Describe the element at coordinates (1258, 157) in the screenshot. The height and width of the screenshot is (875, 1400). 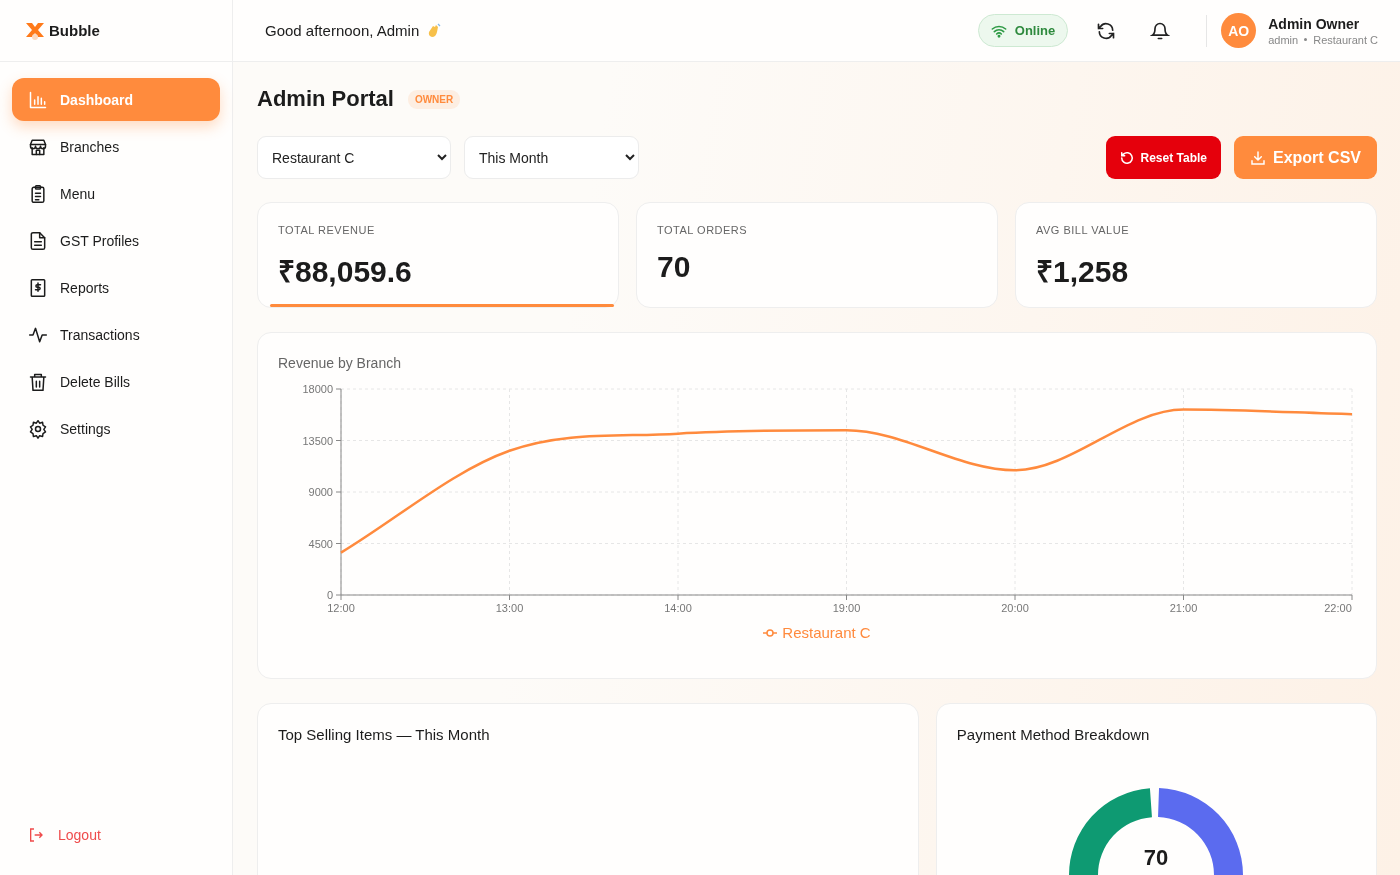
I see `download-icon` at that location.